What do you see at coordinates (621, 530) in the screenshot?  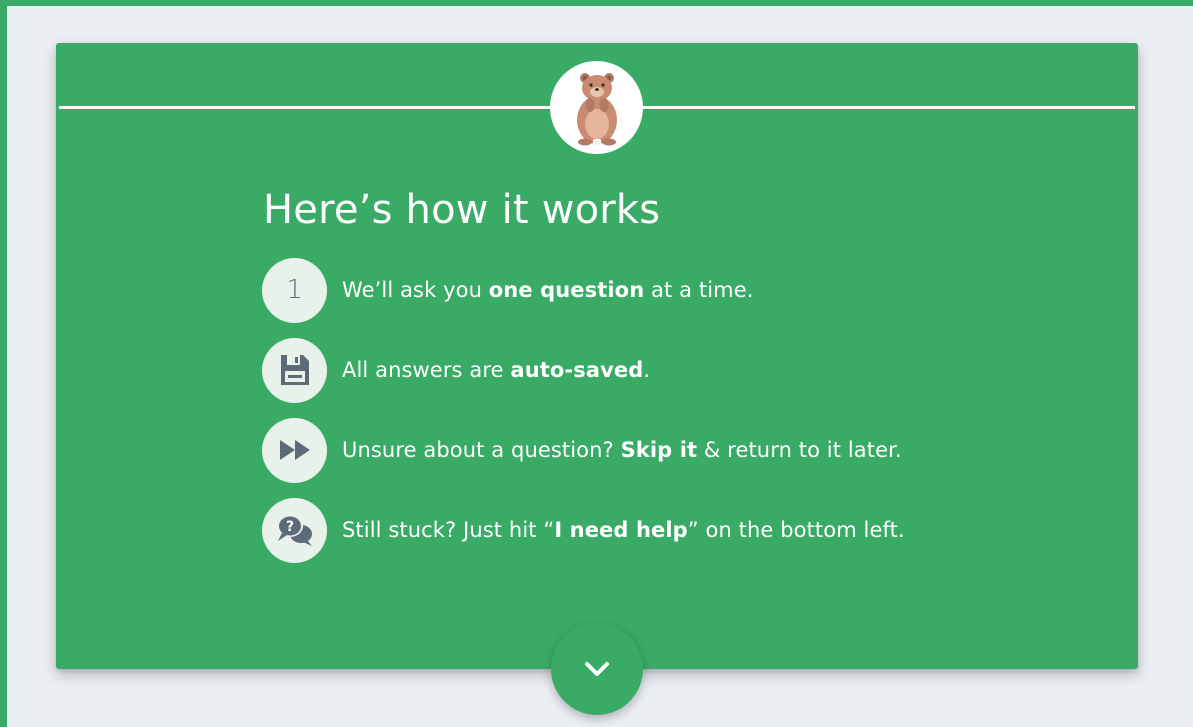 I see `step-text-bold: I need help` at bounding box center [621, 530].